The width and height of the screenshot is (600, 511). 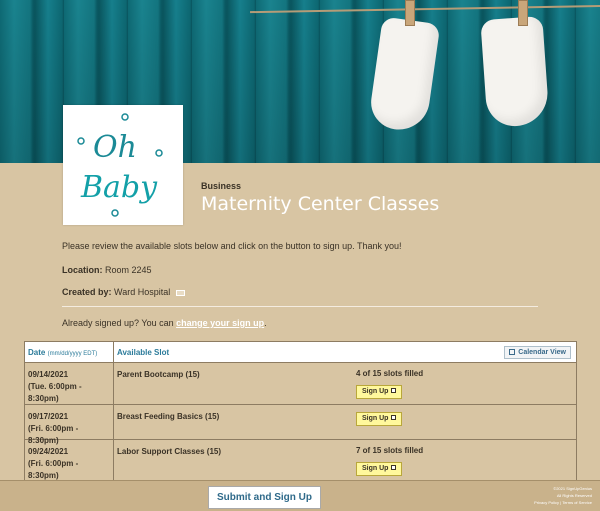 I want to click on submit-and-sign-up-button: Submit and Sign Up, so click(x=264, y=497).